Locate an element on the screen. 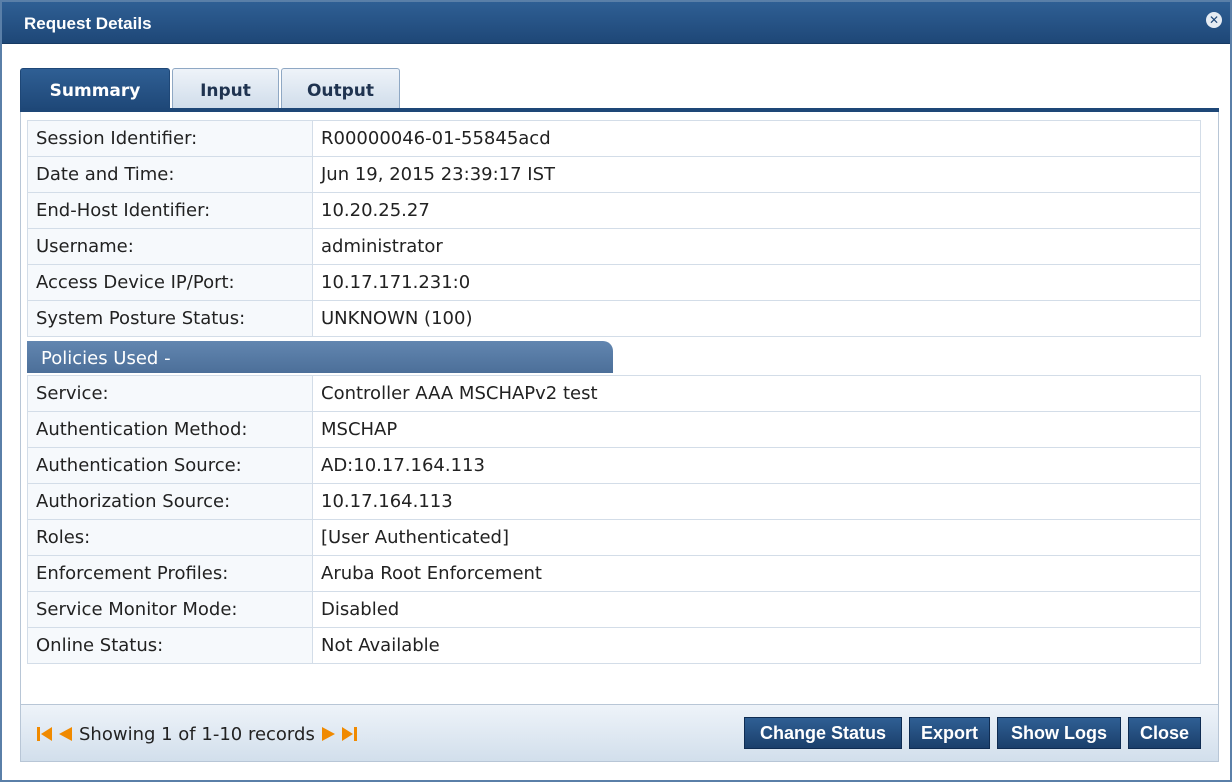 The width and height of the screenshot is (1232, 782). pager-status: Showing 1 of 1-10 records is located at coordinates (197, 734).